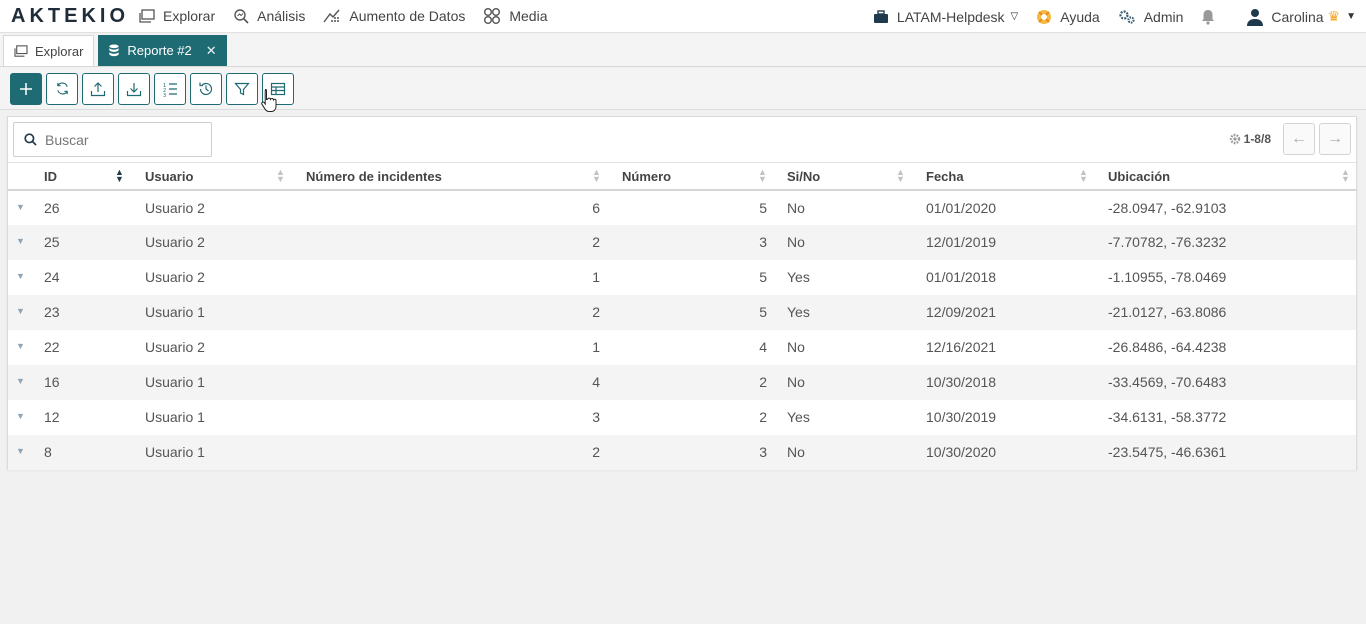  I want to click on cell-id: ▼ 24, so click(72, 277).